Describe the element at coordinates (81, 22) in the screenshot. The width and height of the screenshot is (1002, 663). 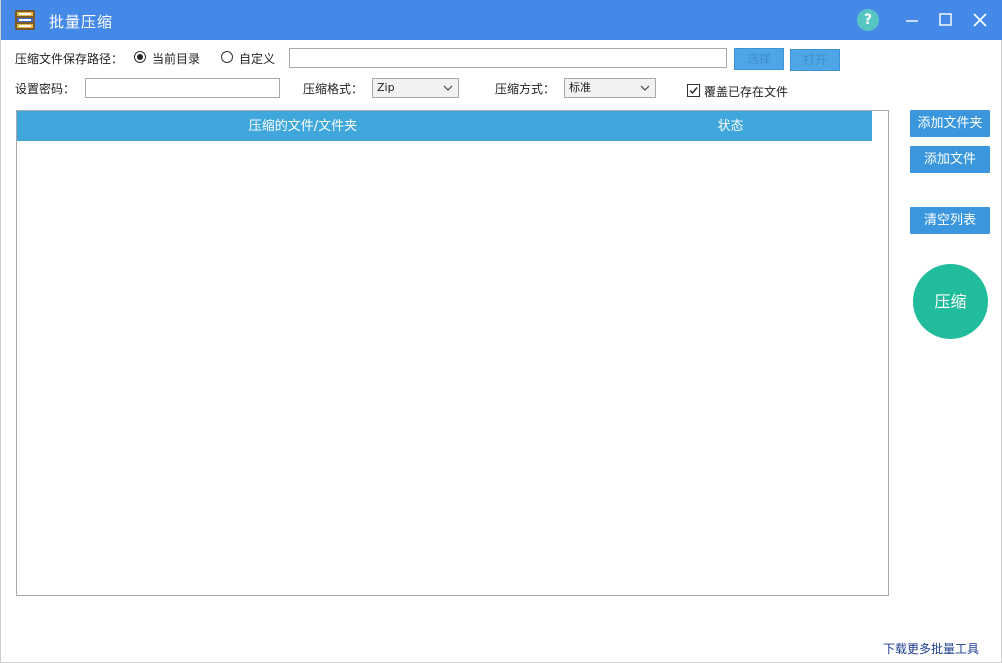
I see `window-title: 批量压缩` at that location.